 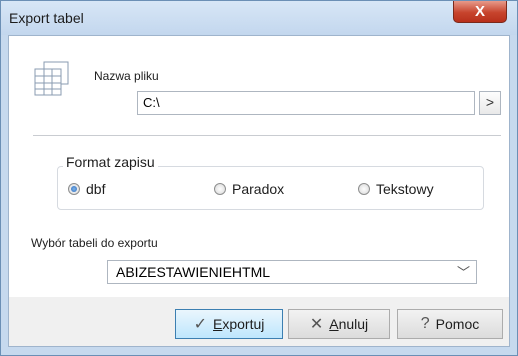 I want to click on radio-paradox-label: Paradox, so click(x=258, y=189).